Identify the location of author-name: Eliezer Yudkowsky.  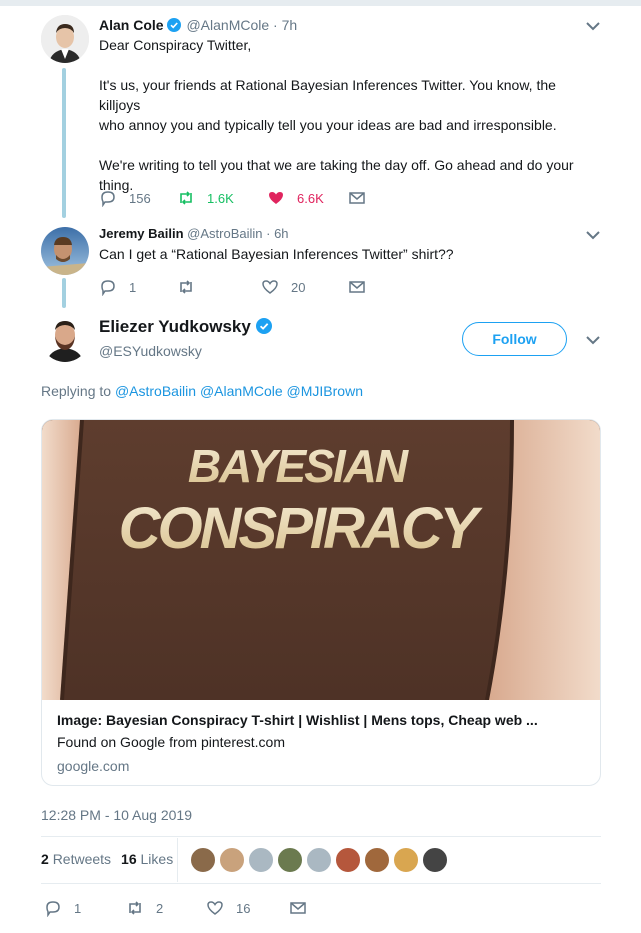
(186, 327).